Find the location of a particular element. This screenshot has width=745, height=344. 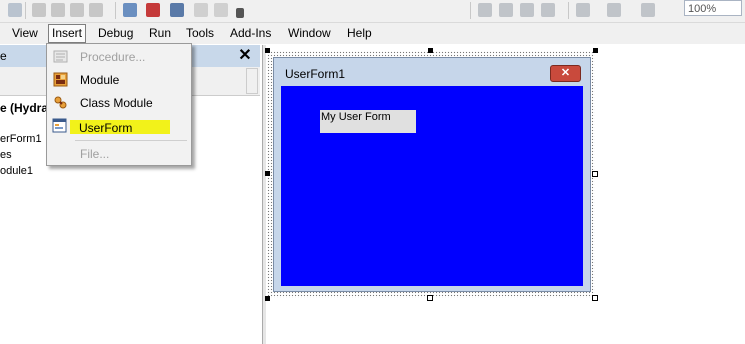

save-icon is located at coordinates (15, 10).